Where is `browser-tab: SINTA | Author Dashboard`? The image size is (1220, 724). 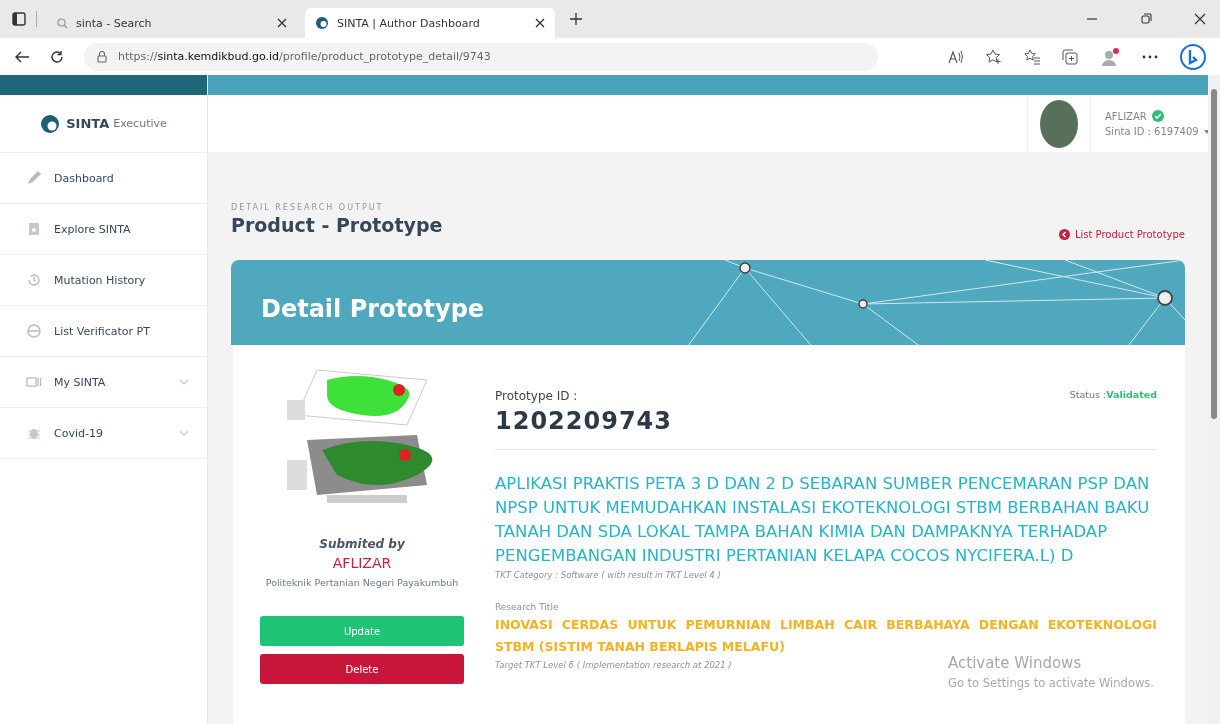 browser-tab: SINTA | Author Dashboard is located at coordinates (430, 23).